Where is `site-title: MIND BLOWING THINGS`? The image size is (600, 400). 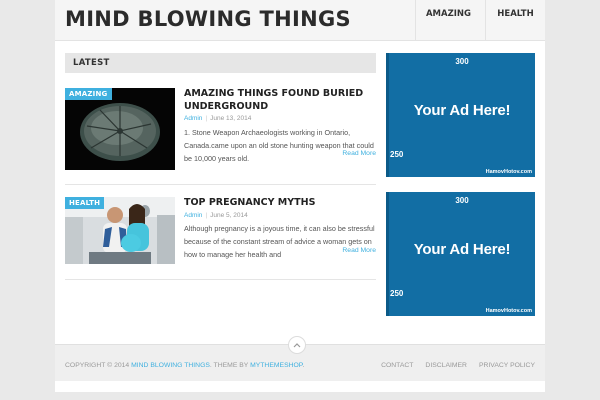 site-title: MIND BLOWING THINGS is located at coordinates (208, 19).